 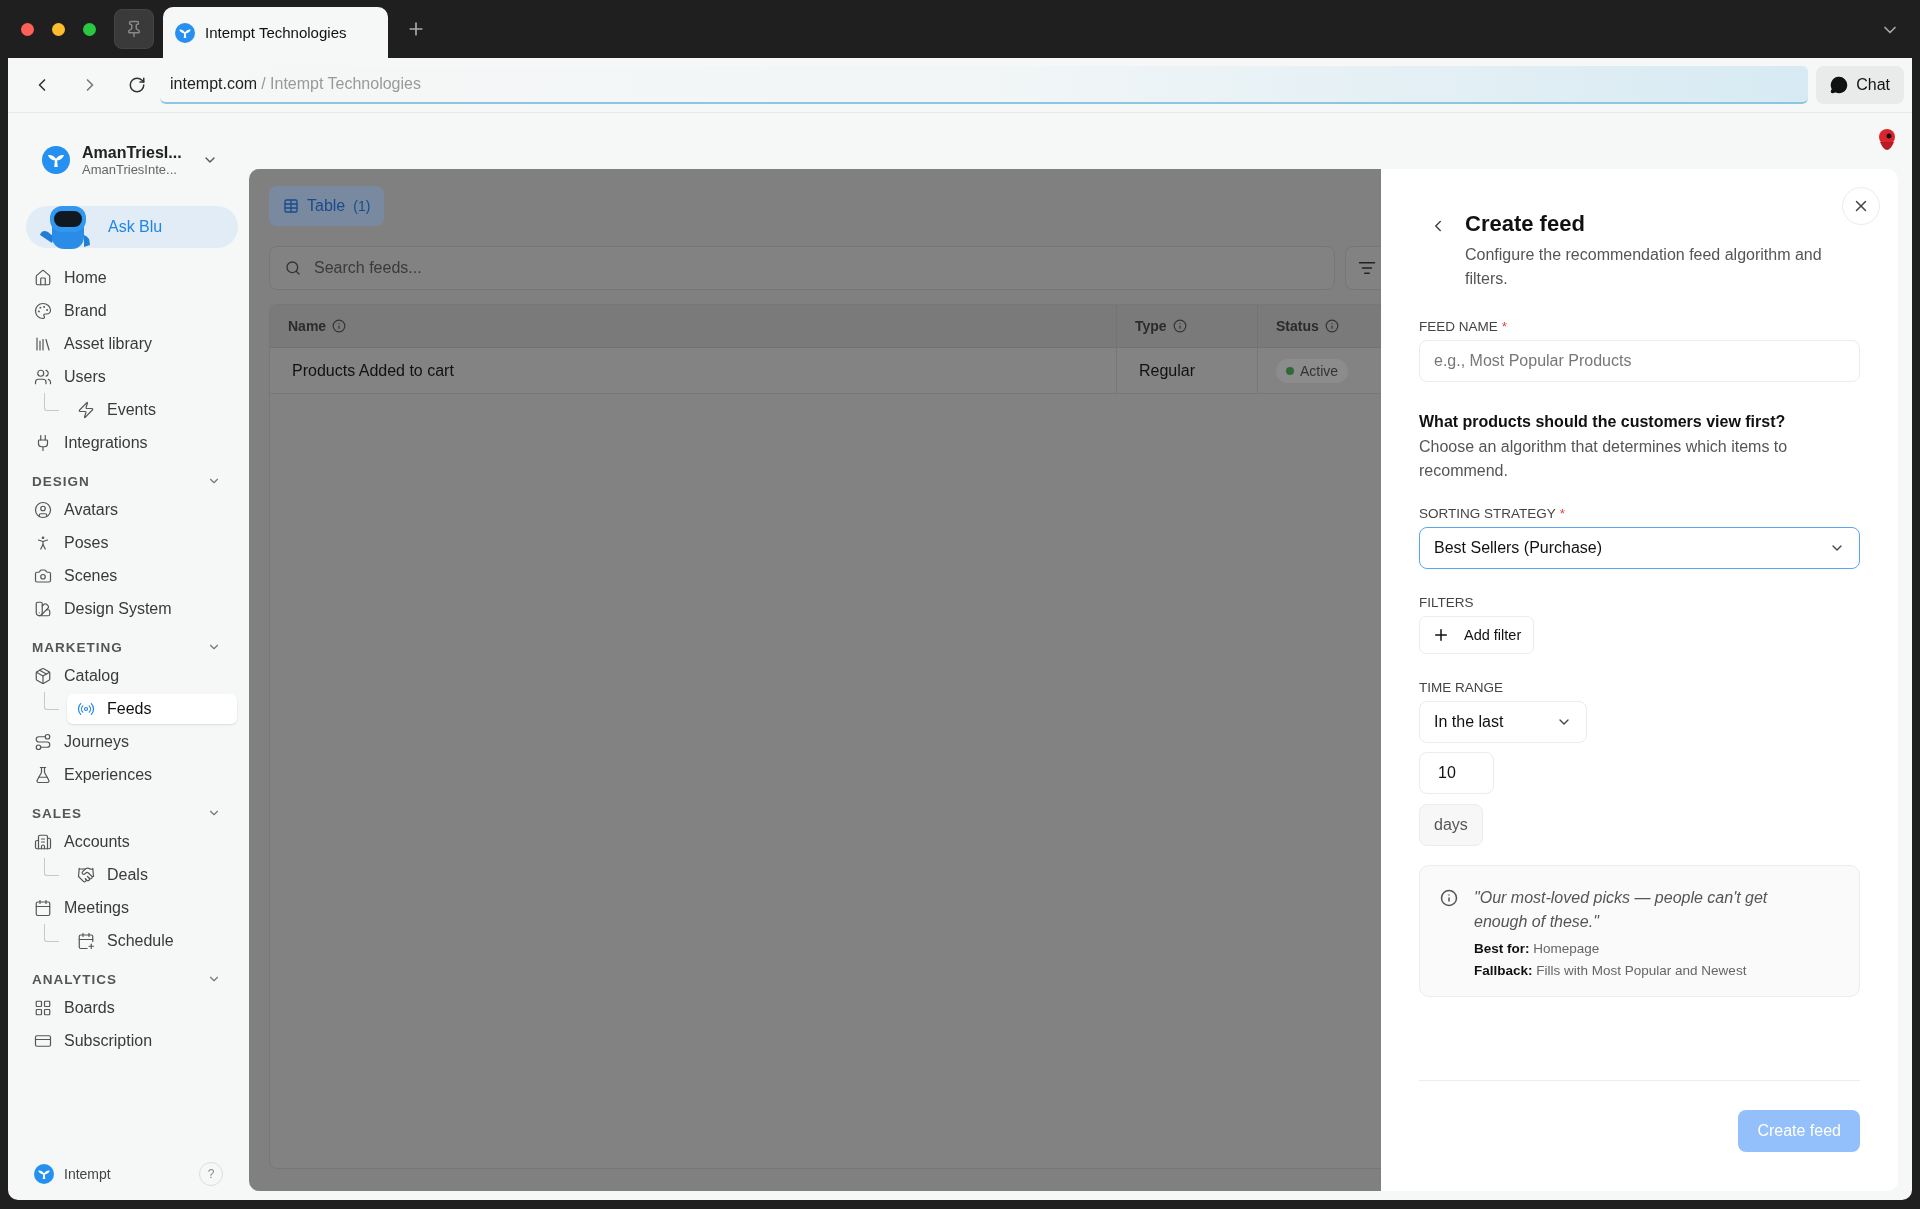 What do you see at coordinates (87, 1174) in the screenshot?
I see `brand-name: Intempt` at bounding box center [87, 1174].